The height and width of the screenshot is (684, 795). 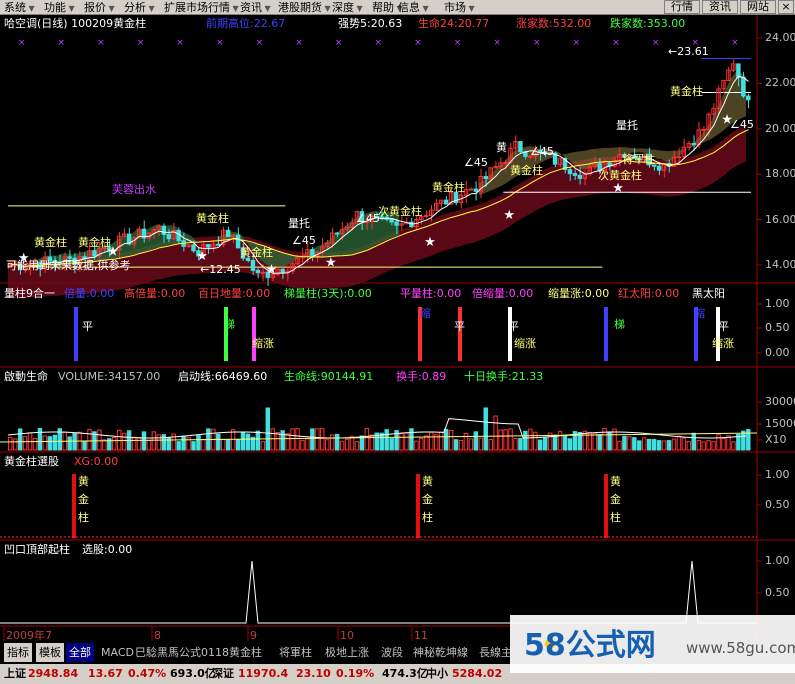 I want to click on tab-4: 巳騐黑馬公式, so click(x=168, y=652).